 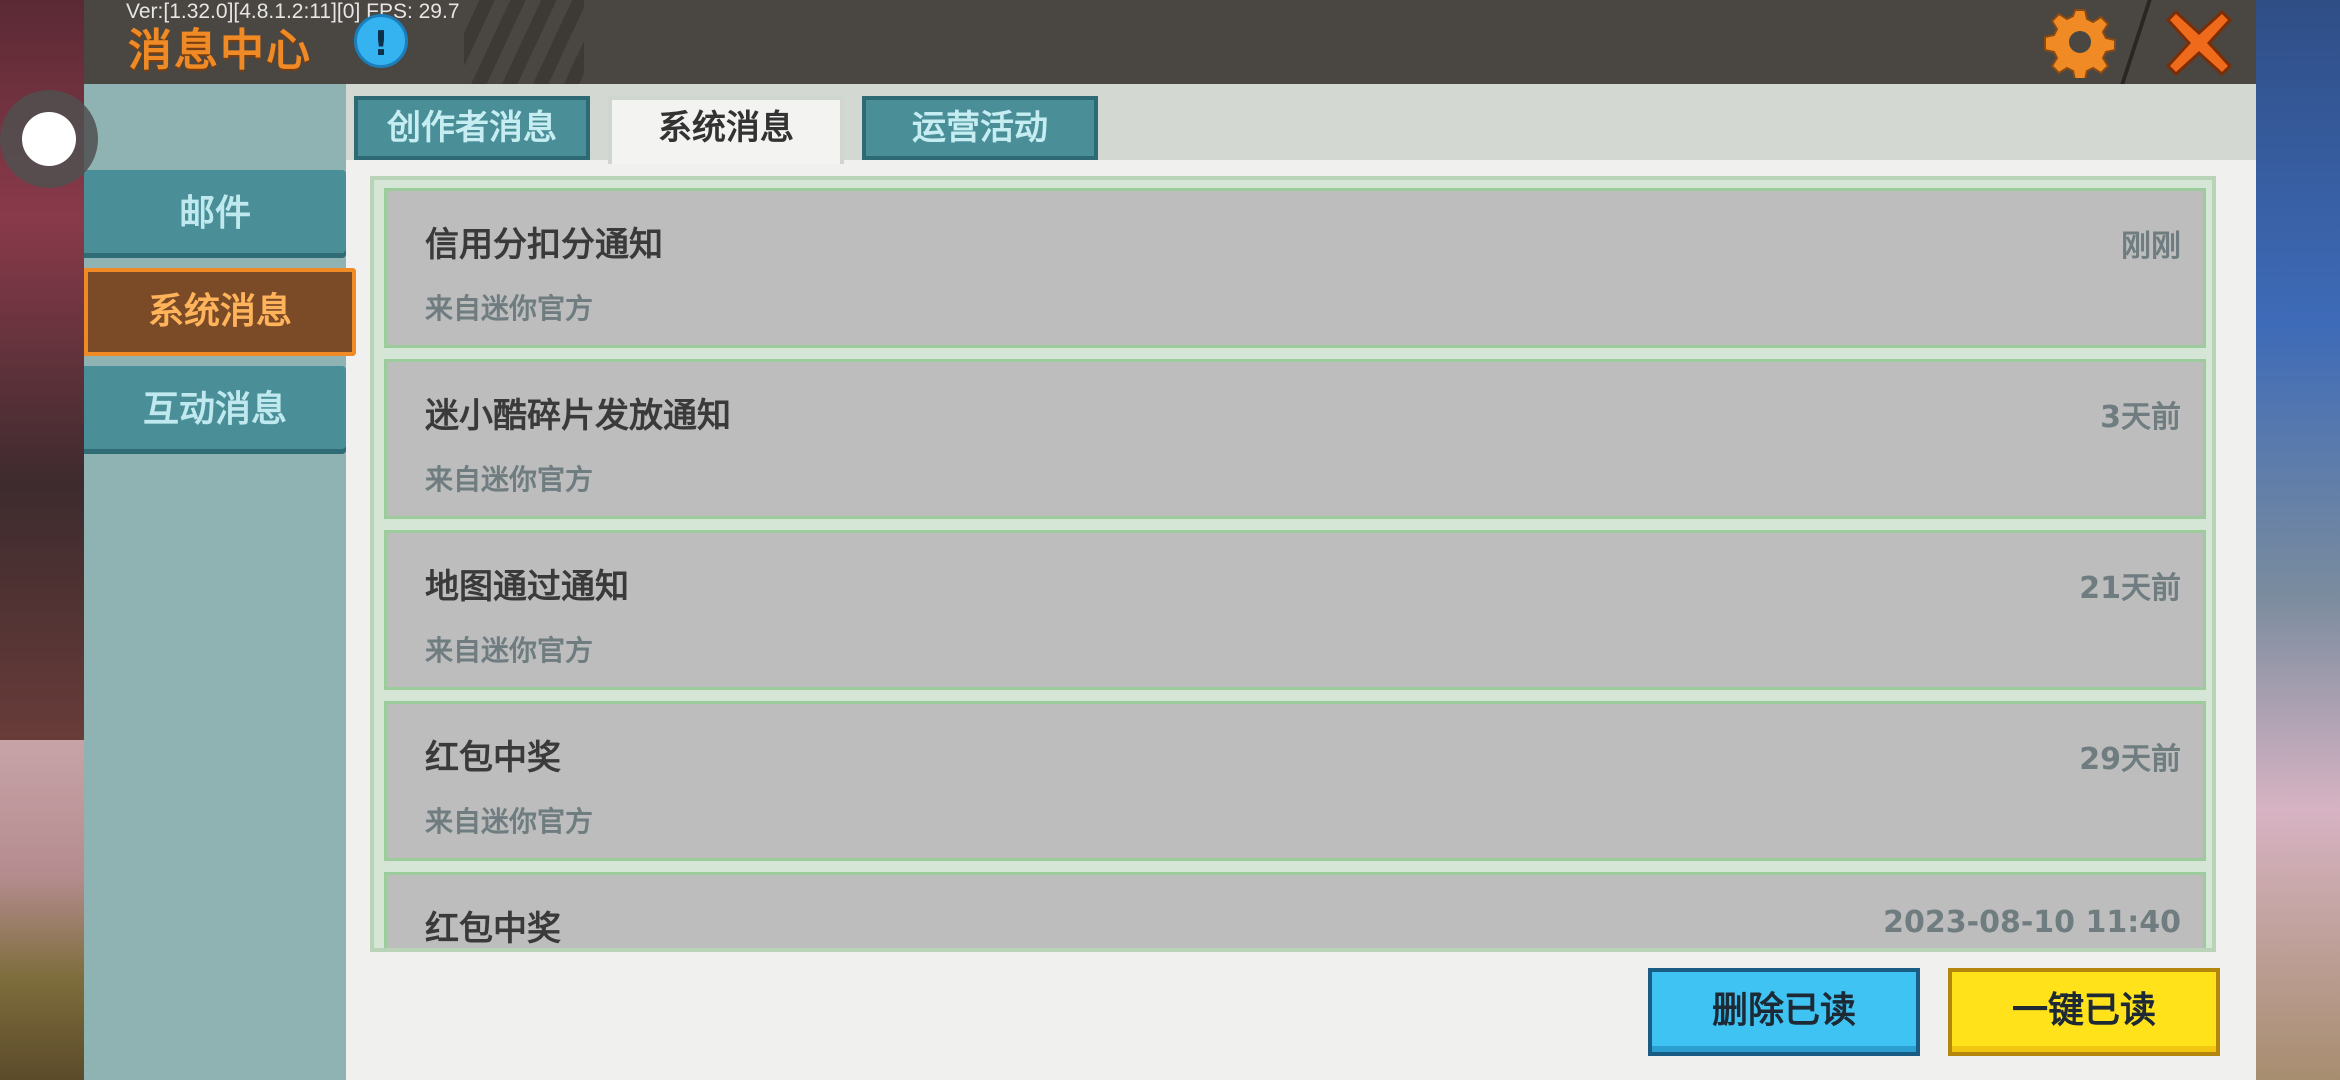 I want to click on close-icon, so click(x=2199, y=43).